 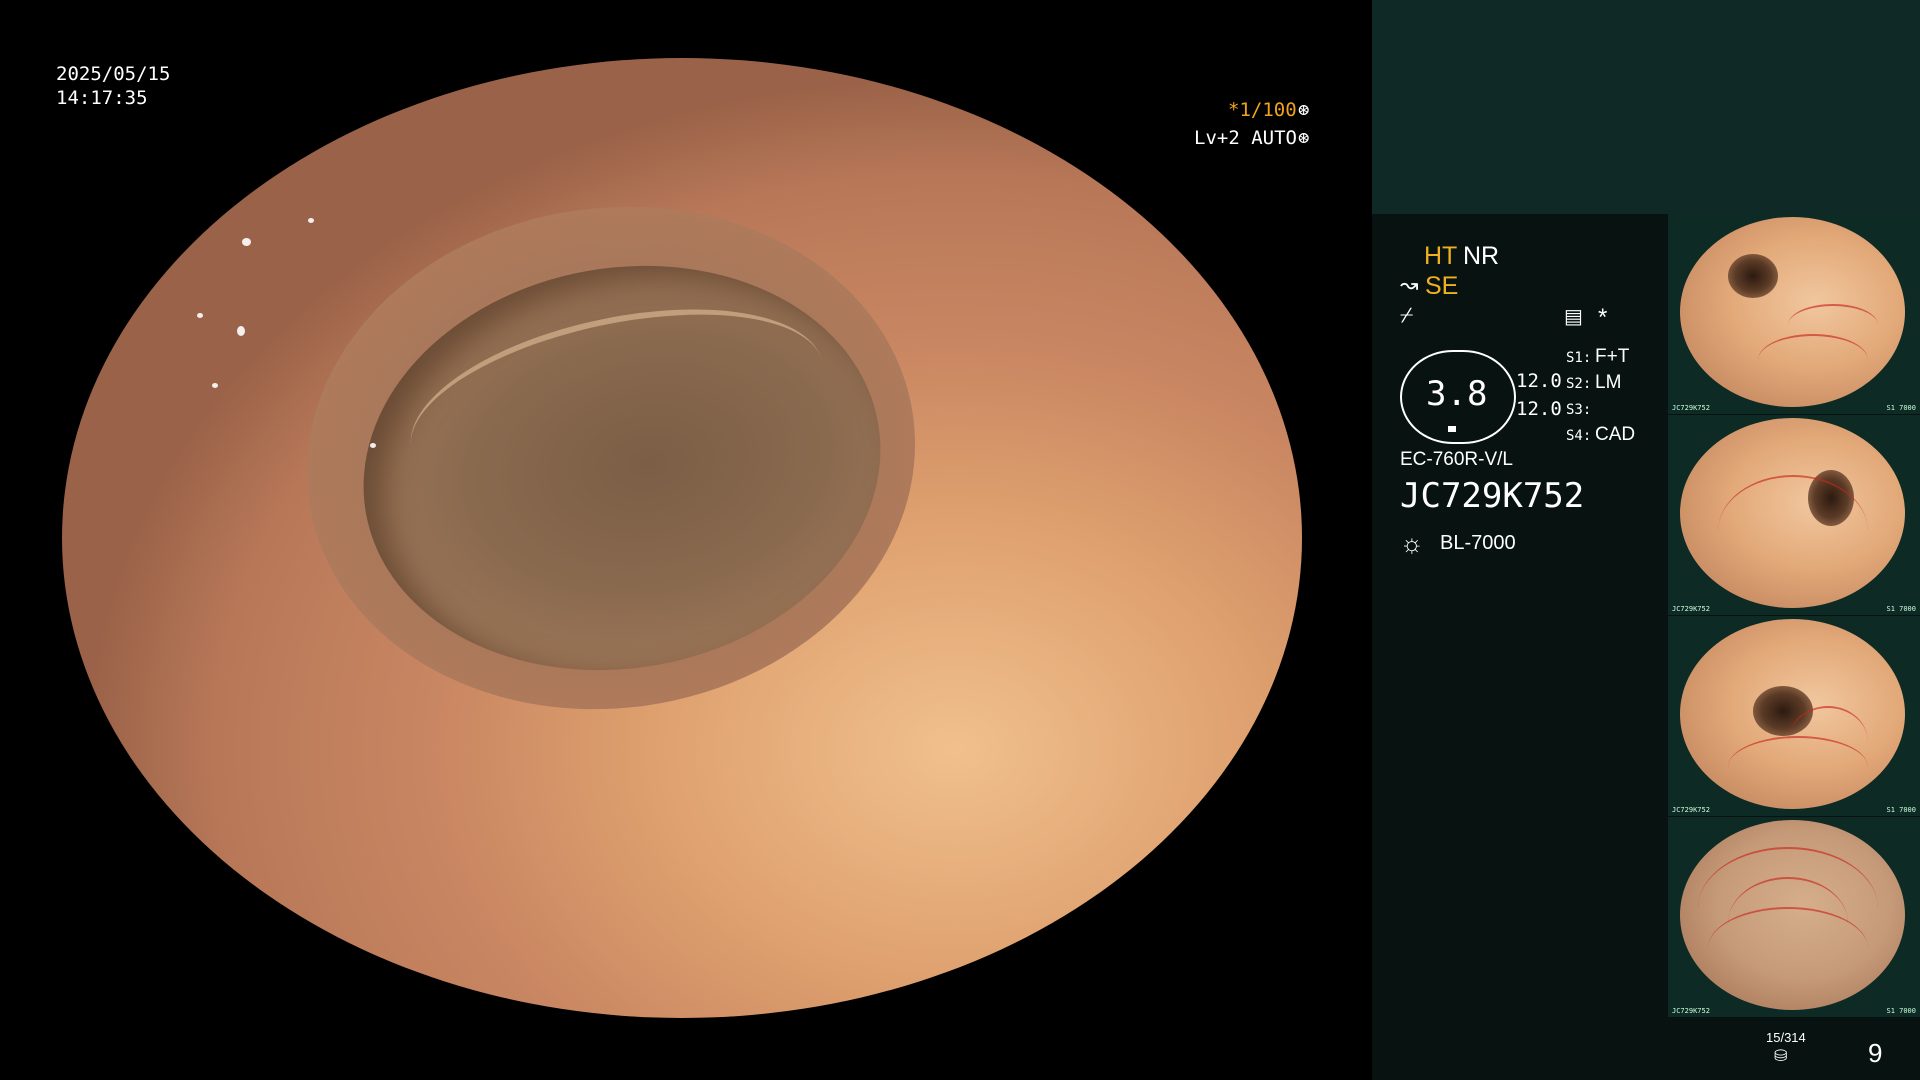 What do you see at coordinates (1875, 1053) in the screenshot?
I see `page-number: 9` at bounding box center [1875, 1053].